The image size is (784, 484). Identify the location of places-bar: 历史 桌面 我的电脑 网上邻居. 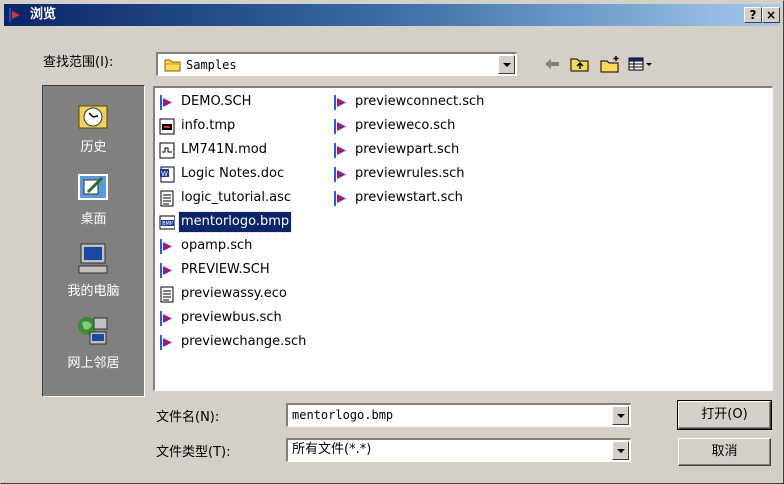
(93, 241).